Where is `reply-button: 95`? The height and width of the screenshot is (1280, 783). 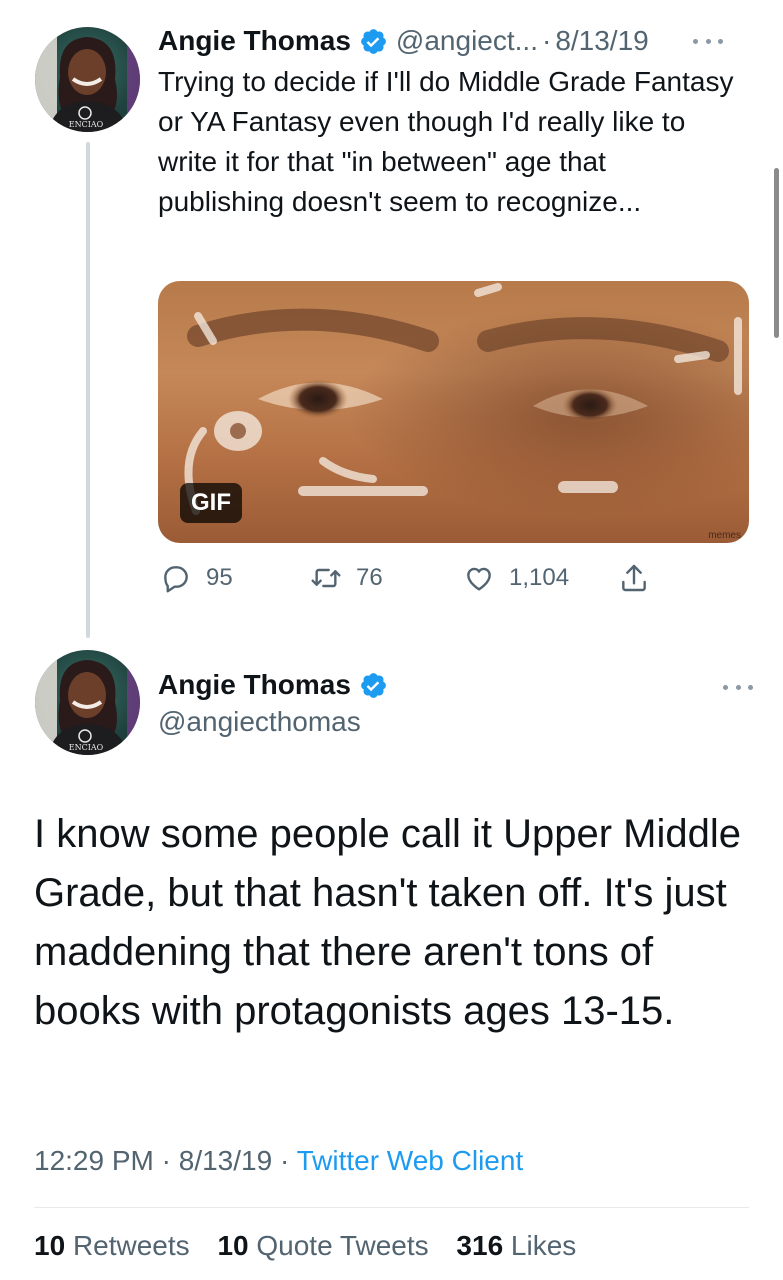 reply-button: 95 is located at coordinates (196, 578).